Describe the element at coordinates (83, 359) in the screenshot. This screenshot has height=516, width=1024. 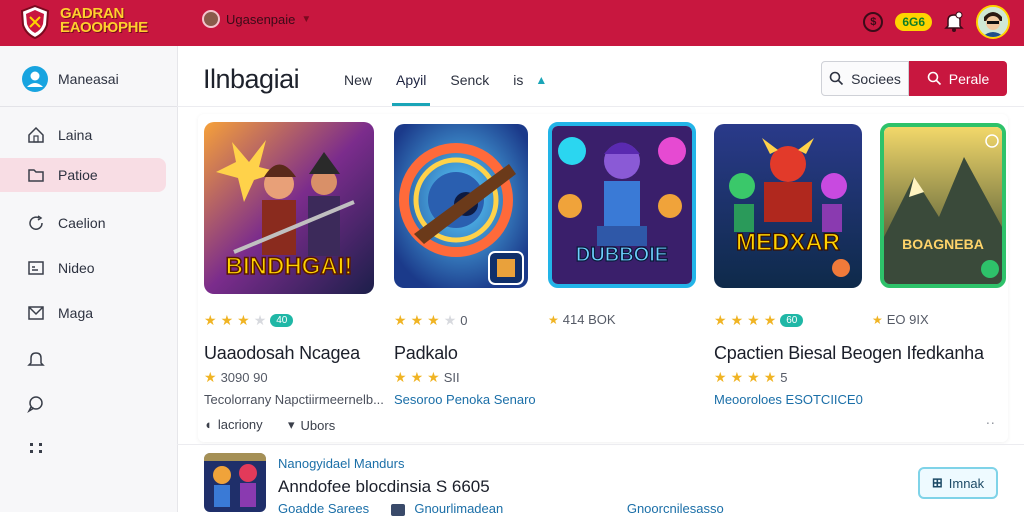
I see `sidebar-item-notifications` at that location.